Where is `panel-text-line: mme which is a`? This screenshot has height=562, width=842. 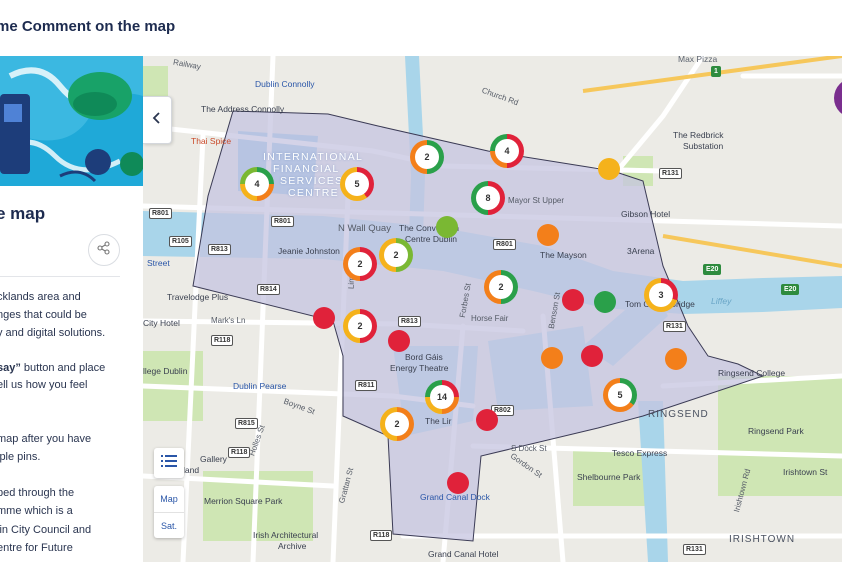
panel-text-line: mme which is a is located at coordinates (36, 511).